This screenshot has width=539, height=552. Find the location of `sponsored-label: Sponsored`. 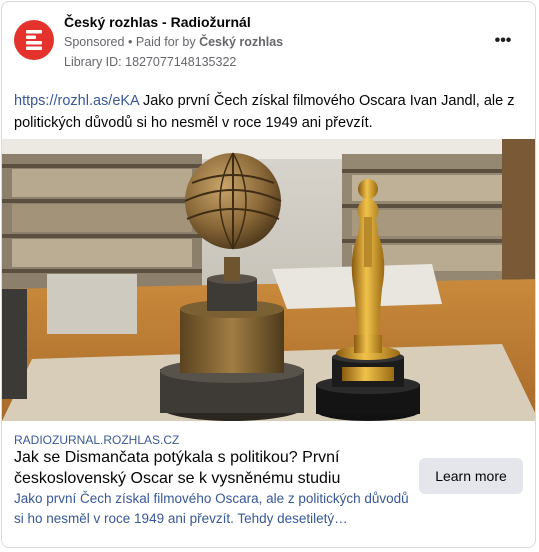

sponsored-label: Sponsored is located at coordinates (94, 42).